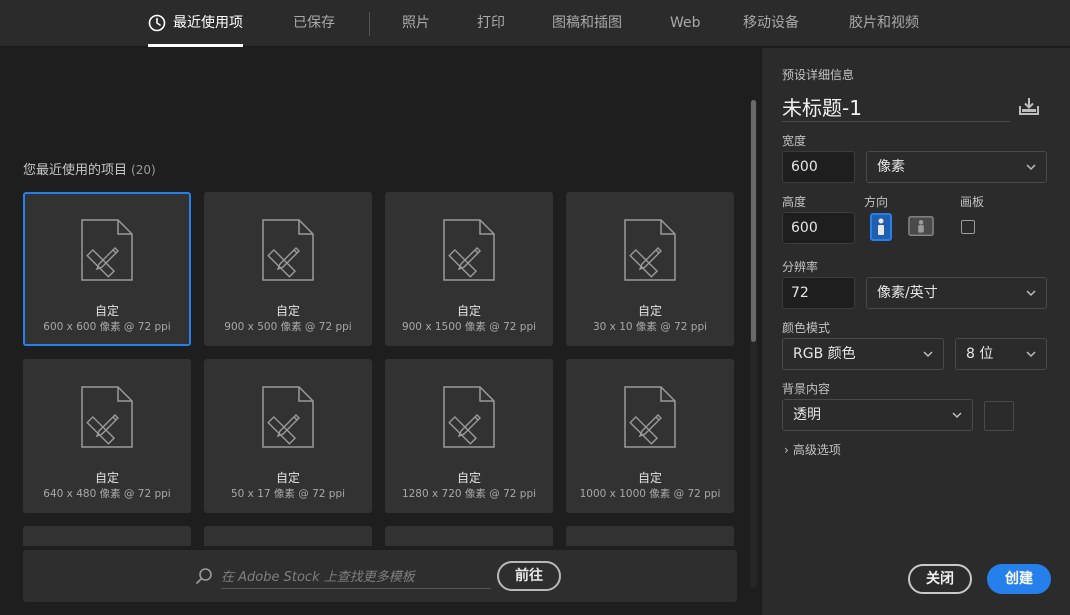  Describe the element at coordinates (818, 293) in the screenshot. I see `resolution-input: 72` at that location.